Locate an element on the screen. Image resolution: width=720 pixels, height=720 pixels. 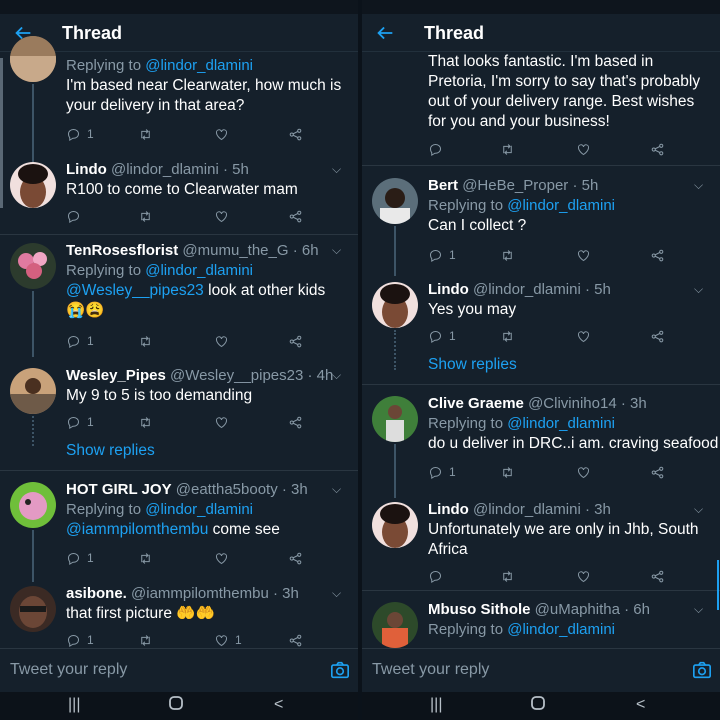
author-name: Bert is located at coordinates (443, 185).